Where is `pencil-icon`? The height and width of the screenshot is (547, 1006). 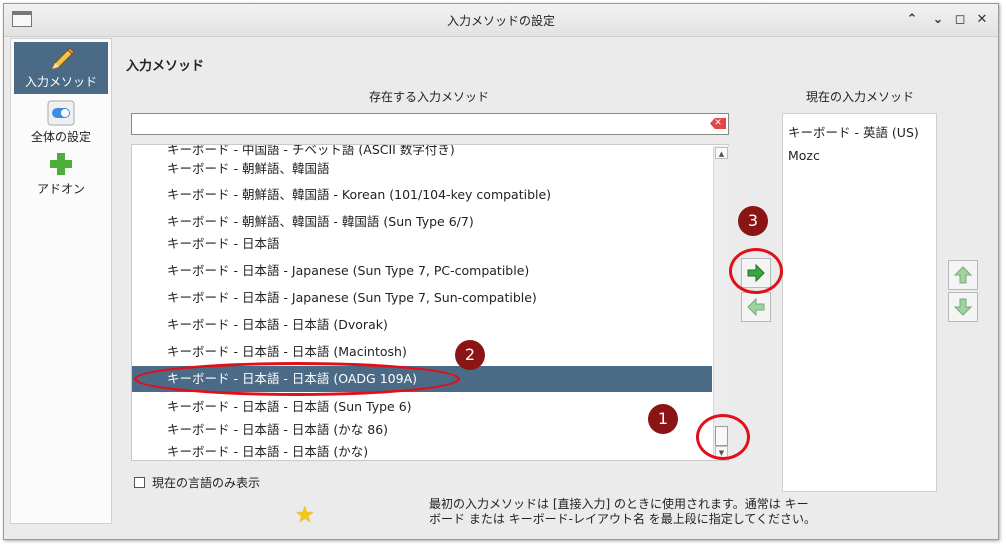
pencil-icon is located at coordinates (63, 58).